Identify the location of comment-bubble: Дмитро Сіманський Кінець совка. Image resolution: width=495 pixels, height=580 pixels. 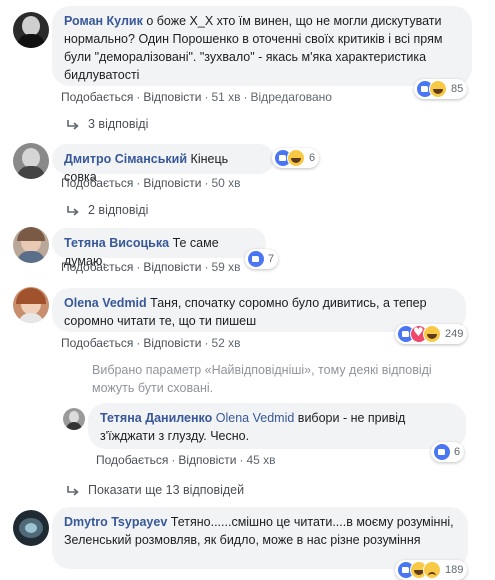
(163, 164).